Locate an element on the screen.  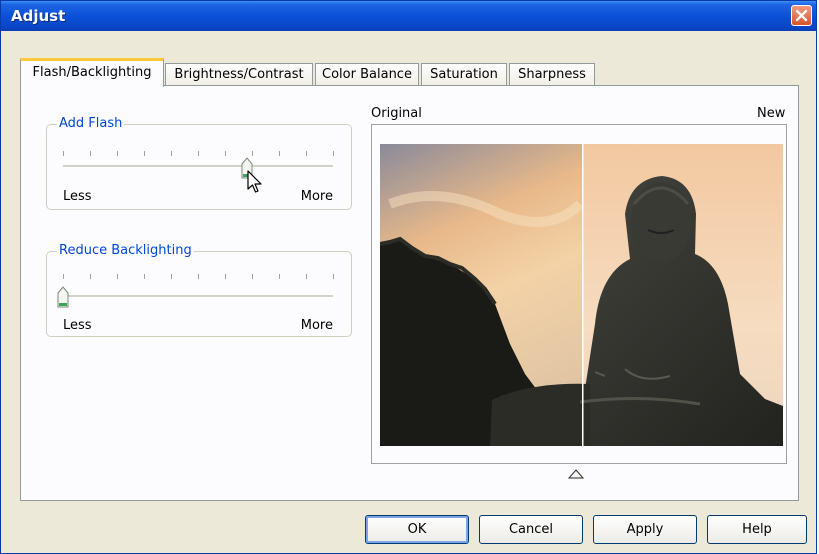
close-button is located at coordinates (801, 15).